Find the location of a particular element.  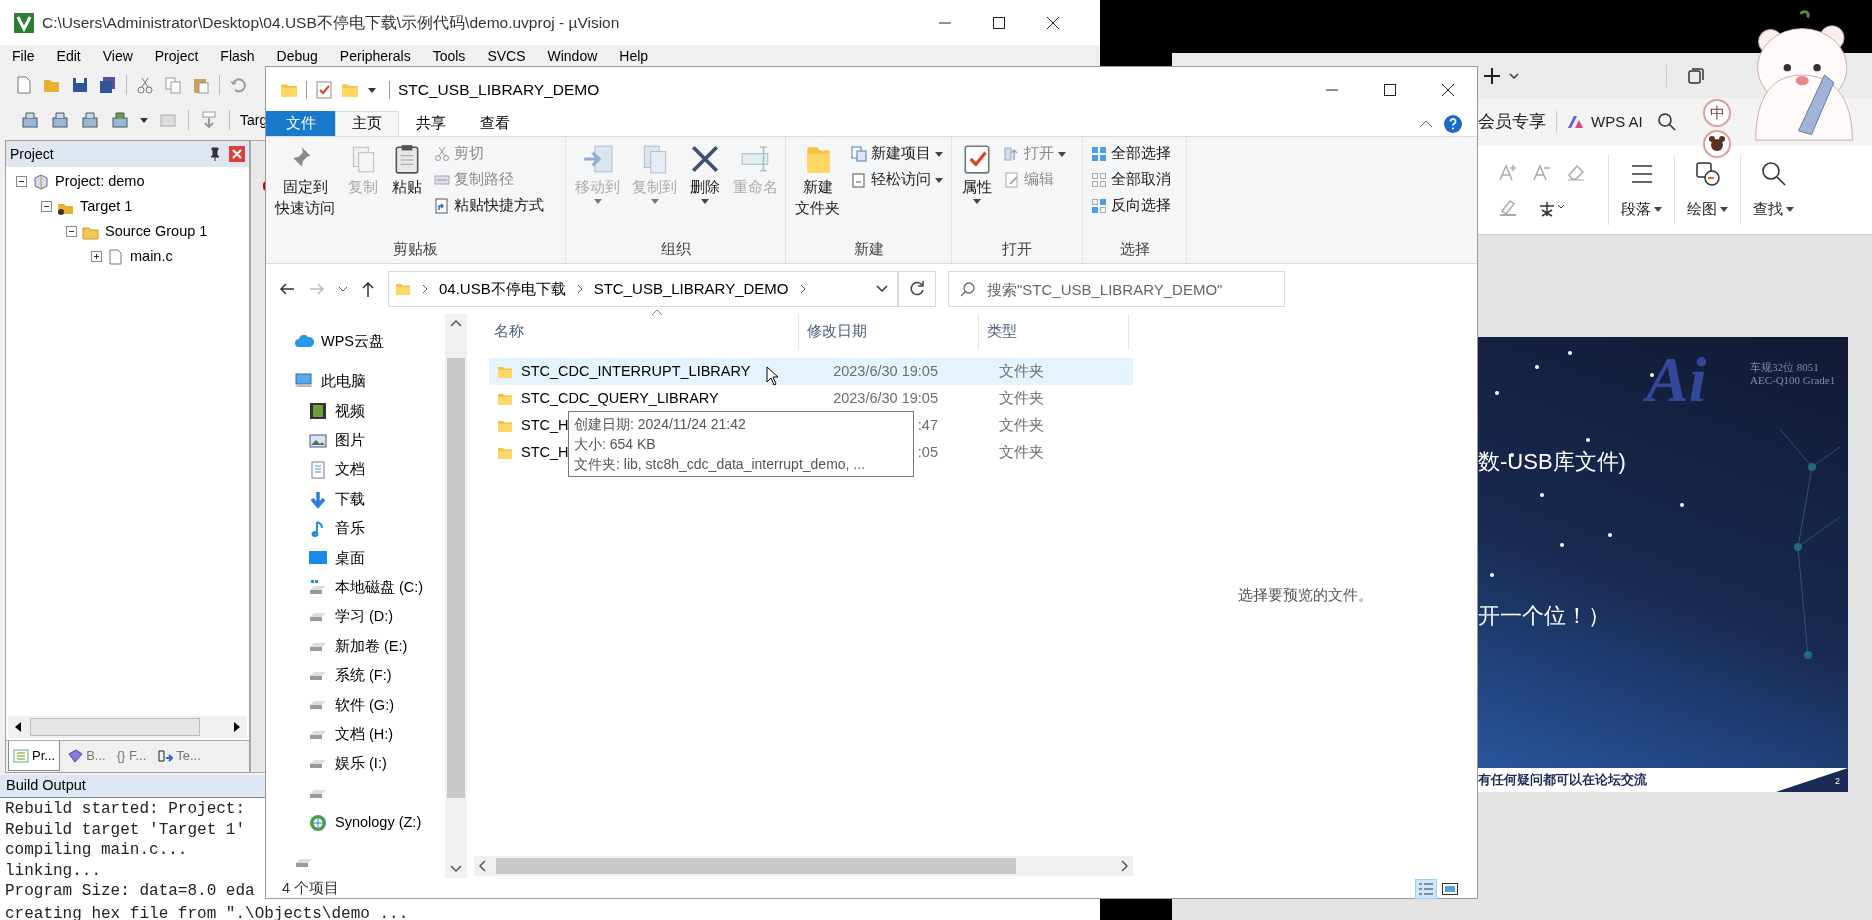

output-line: Rebuild started: Project: is located at coordinates (125, 809).